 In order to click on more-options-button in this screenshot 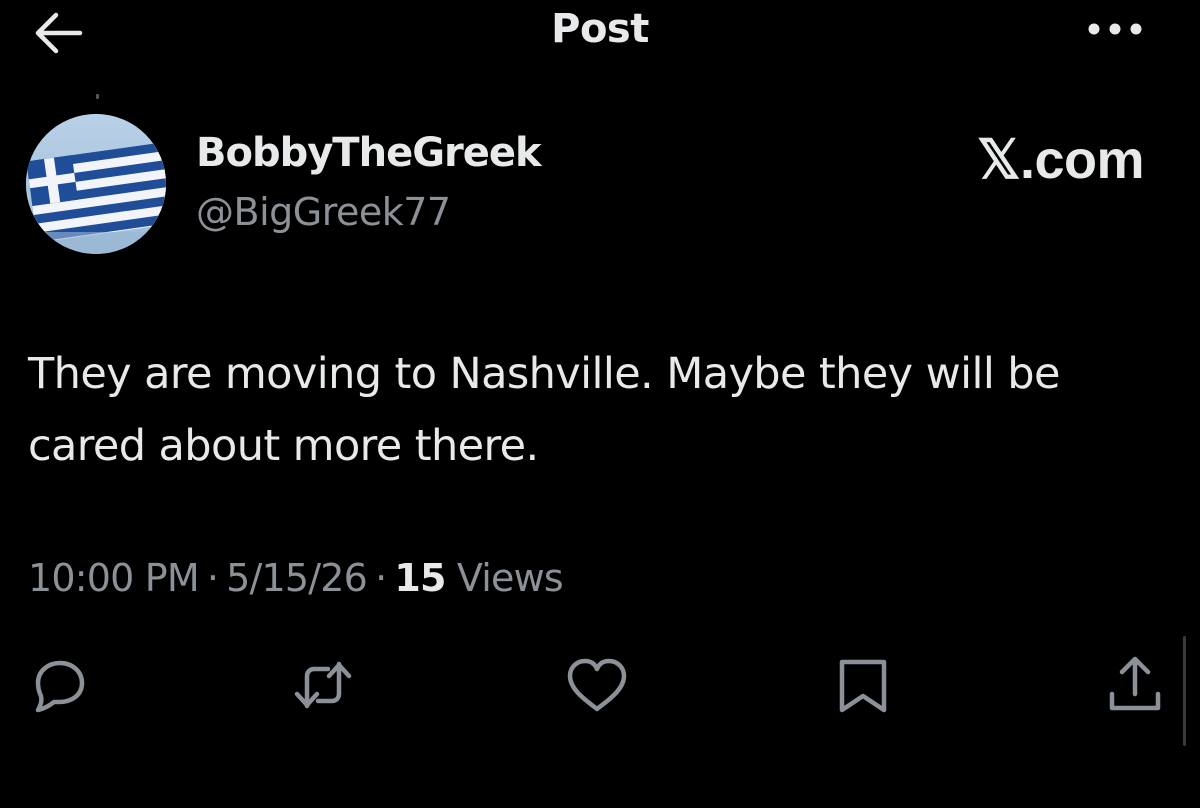, I will do `click(1117, 29)`.